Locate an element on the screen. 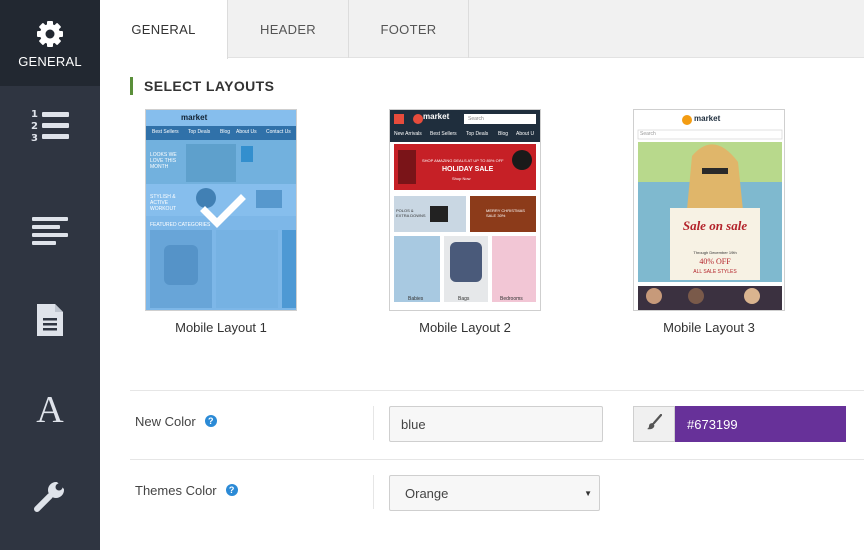 This screenshot has height=550, width=864. svg-text: 1 is located at coordinates (34, 114).